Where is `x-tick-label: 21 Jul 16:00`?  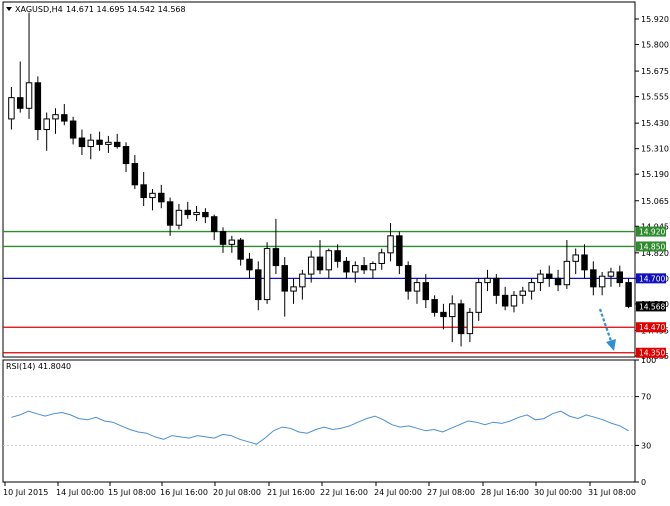 x-tick-label: 21 Jul 16:00 is located at coordinates (291, 492).